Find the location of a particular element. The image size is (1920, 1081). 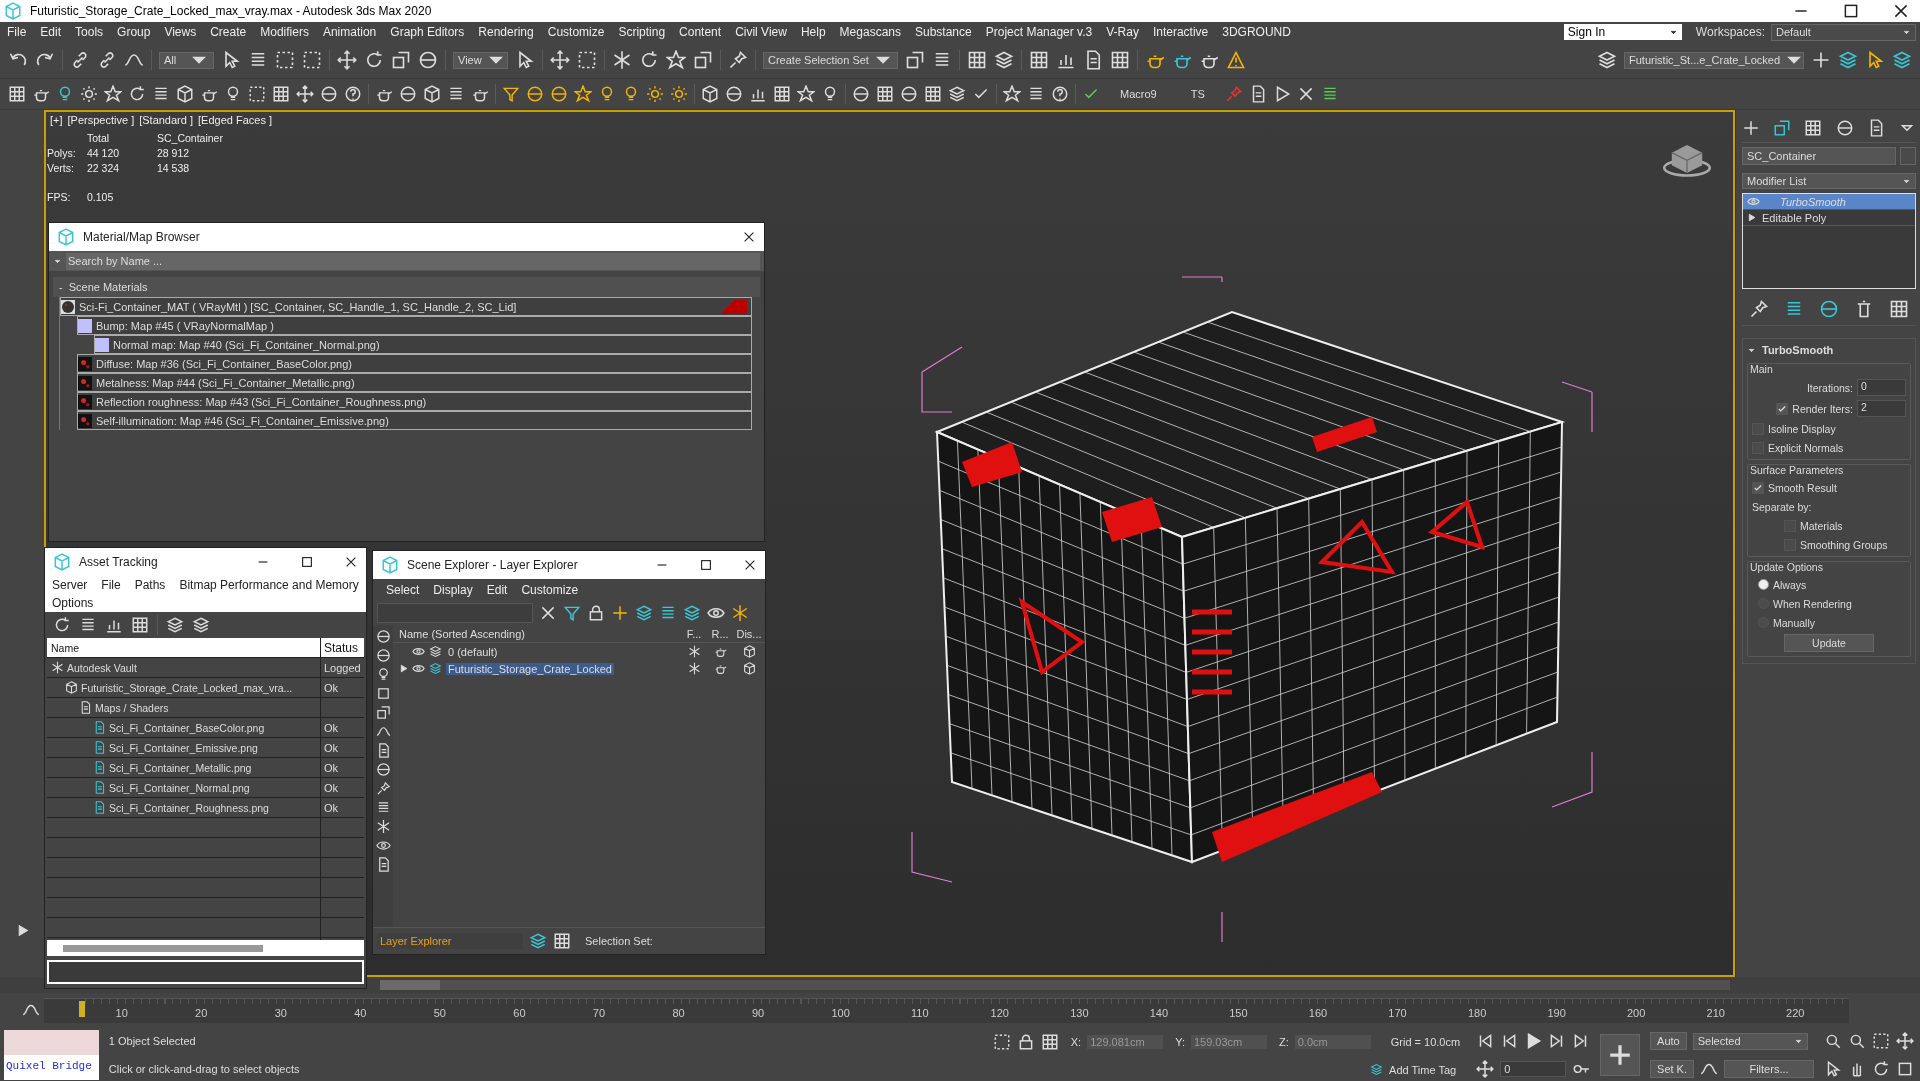

menu-item: Tools is located at coordinates (89, 32).